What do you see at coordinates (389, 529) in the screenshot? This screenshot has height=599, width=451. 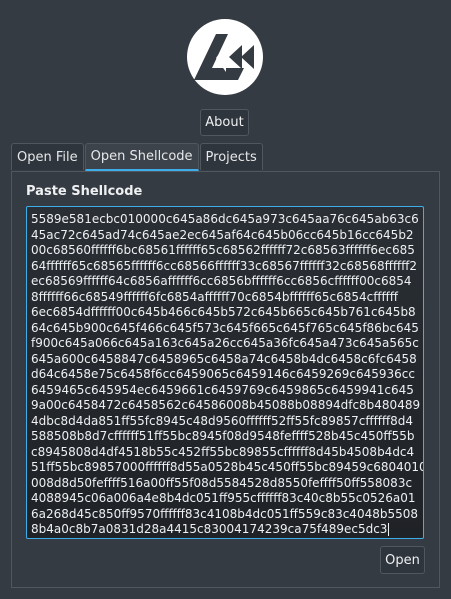 I see `text-caret` at bounding box center [389, 529].